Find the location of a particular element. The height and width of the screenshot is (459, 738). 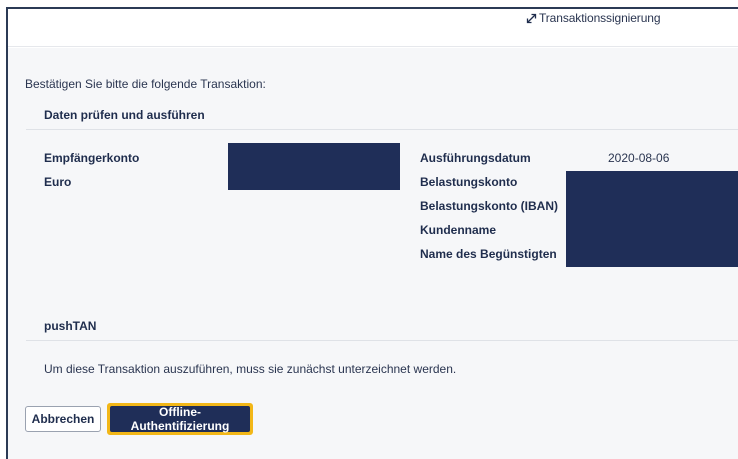

debit-iban-label: Belastungskonto (IBAN) is located at coordinates (489, 206).